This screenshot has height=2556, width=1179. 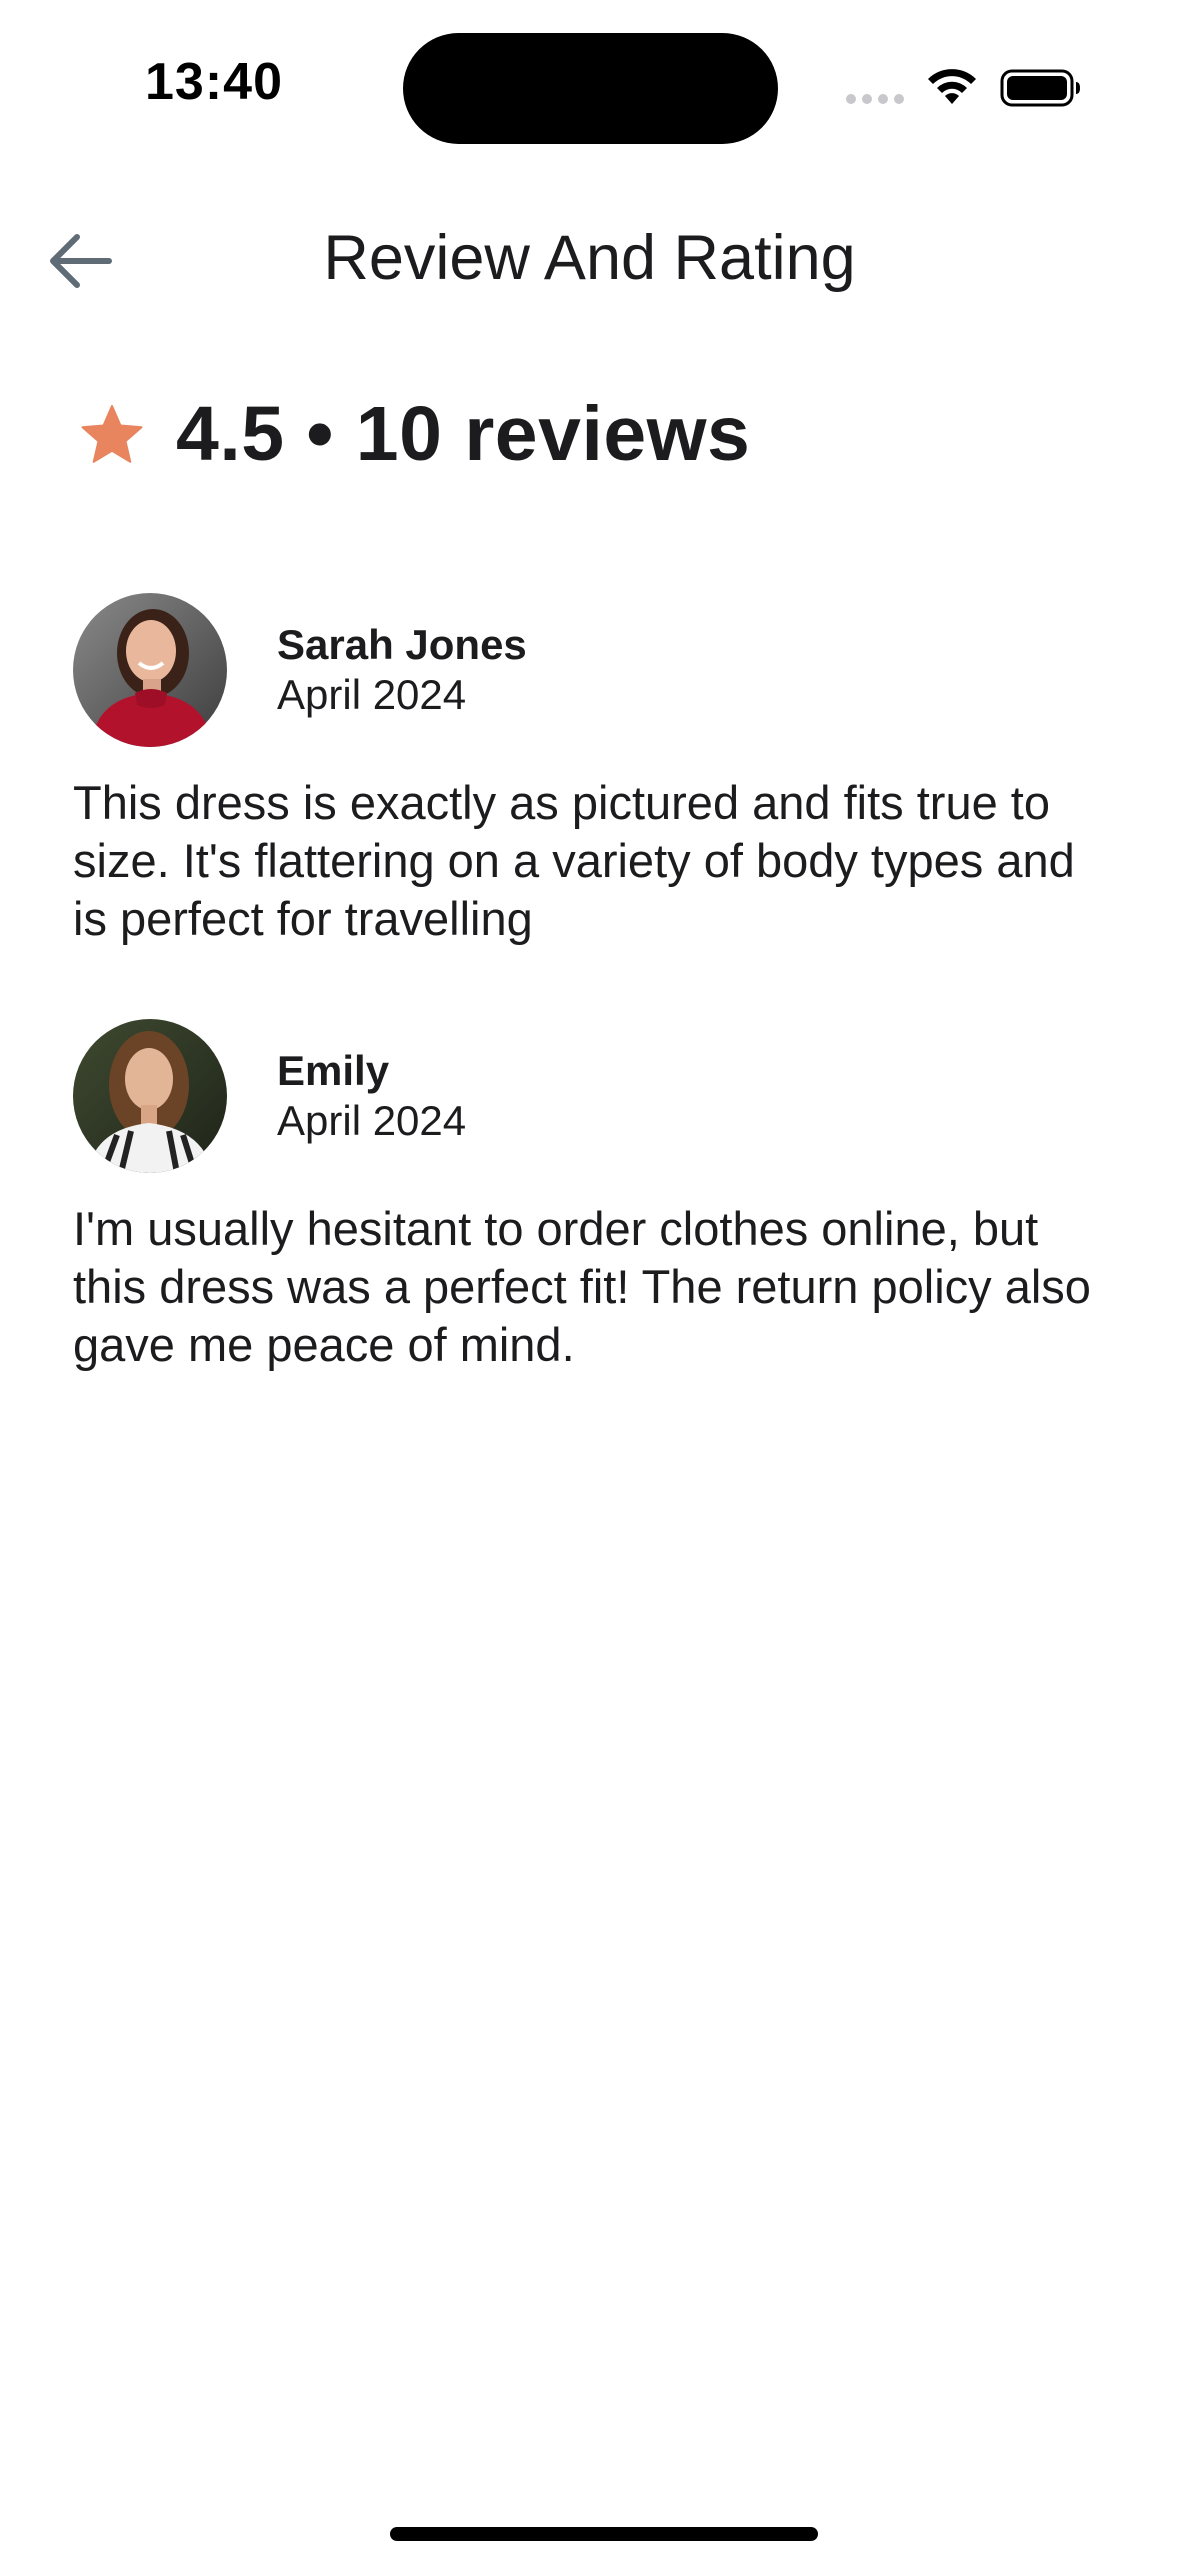 I want to click on reviewer-name: Sarah Jones, so click(x=402, y=644).